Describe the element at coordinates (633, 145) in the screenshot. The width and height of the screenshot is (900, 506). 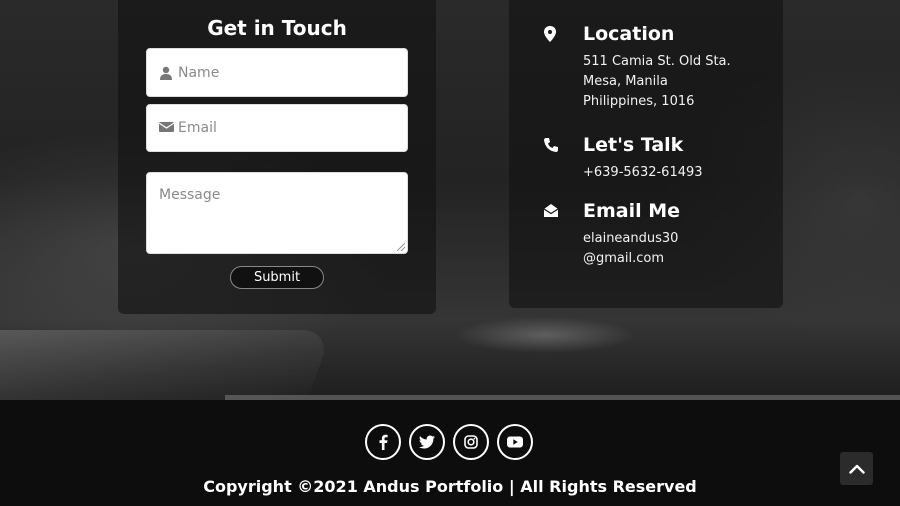
I see `lets-talk-heading: Let's Talk` at that location.